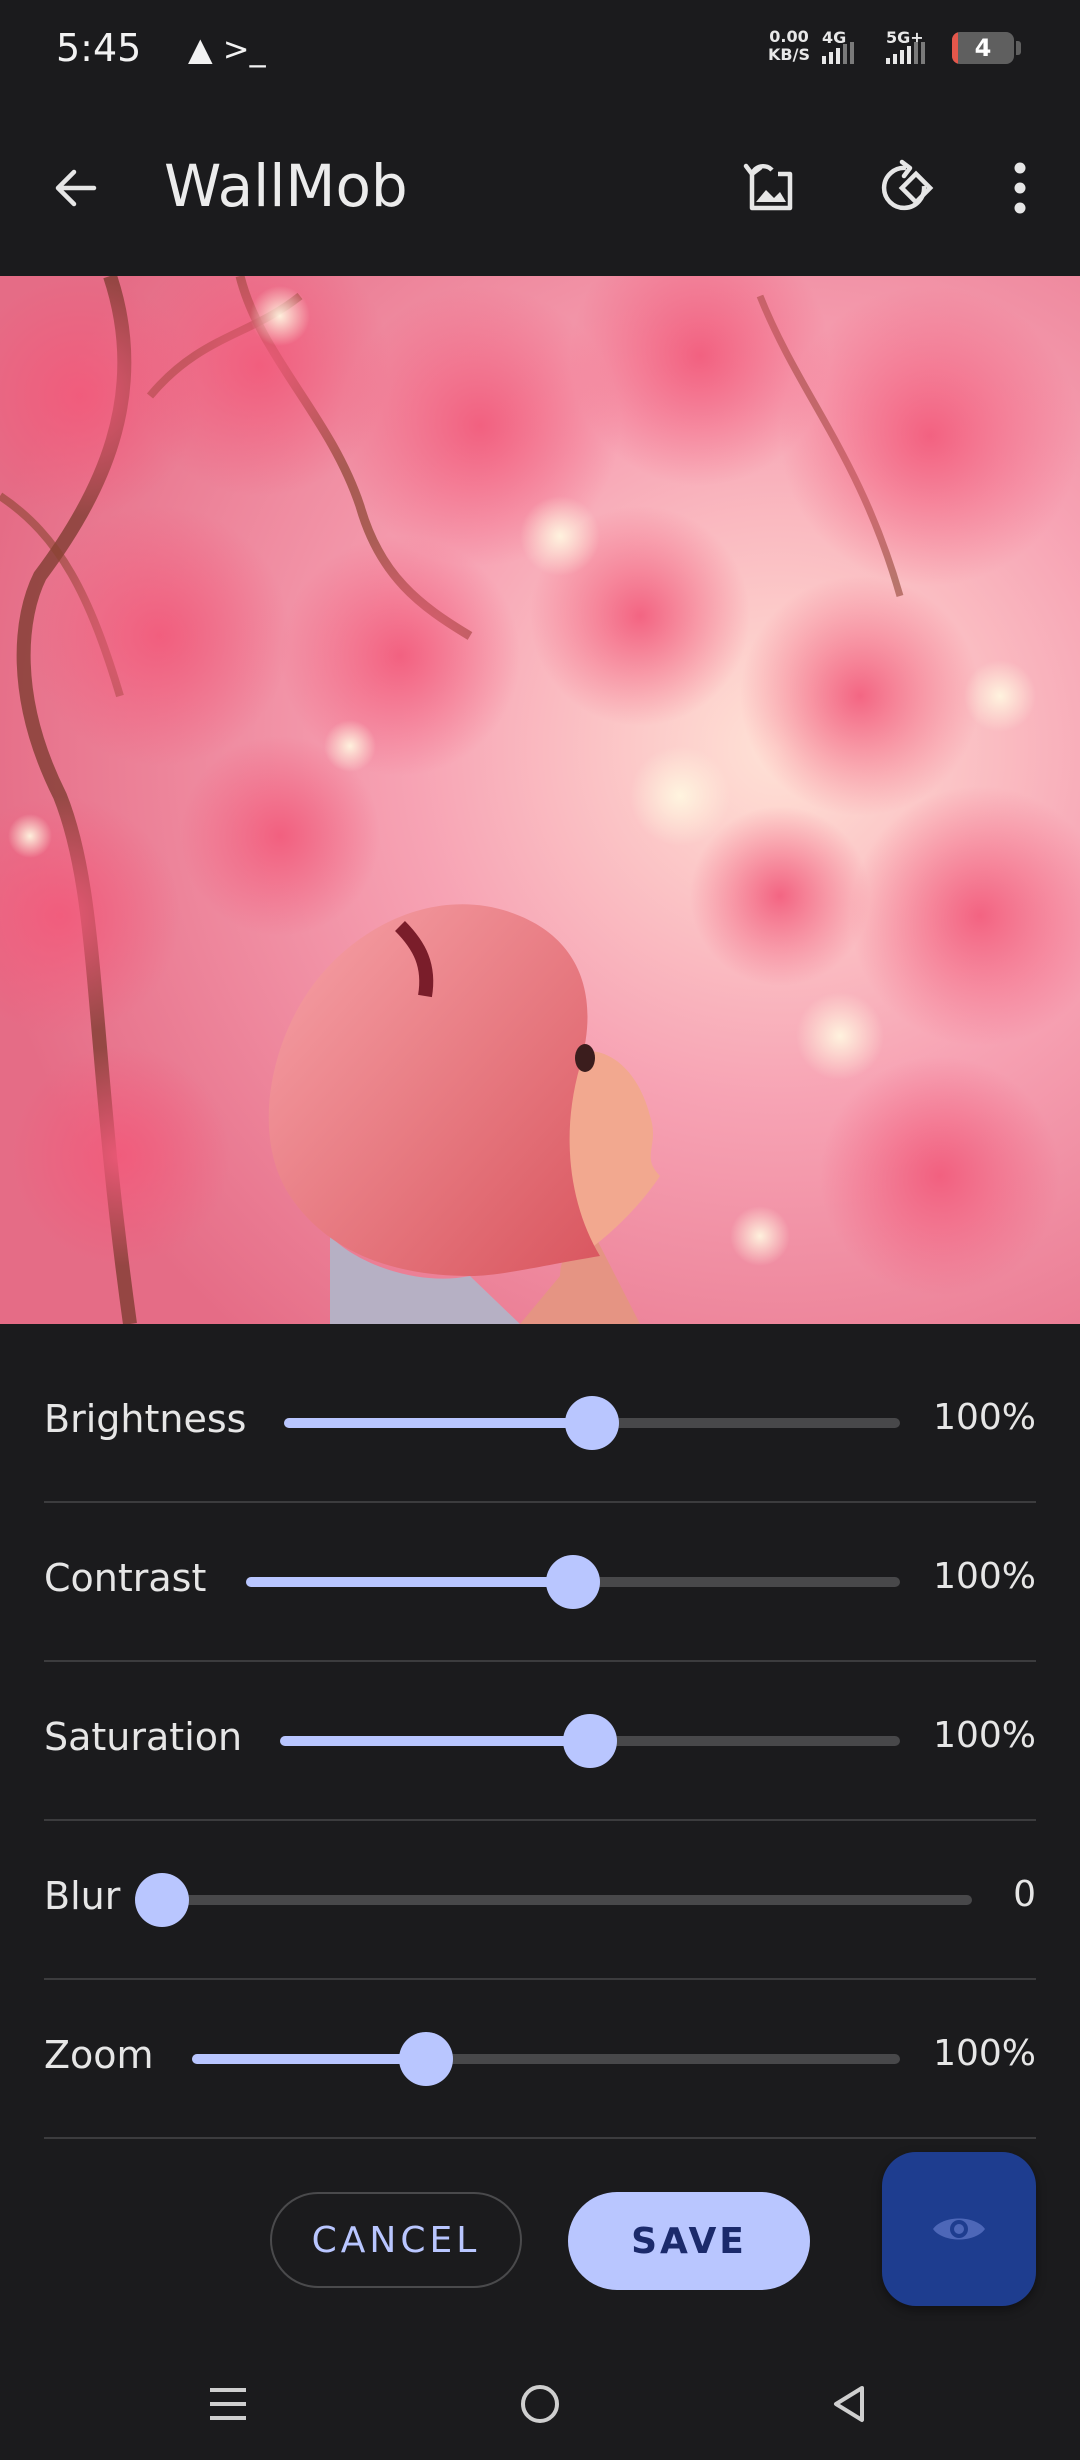 Image resolution: width=1080 pixels, height=2460 pixels. Describe the element at coordinates (540, 50) in the screenshot. I see `status-bar: 5:45 ▲ >_ 0.00 KB/S 4G 5G+ 4` at that location.